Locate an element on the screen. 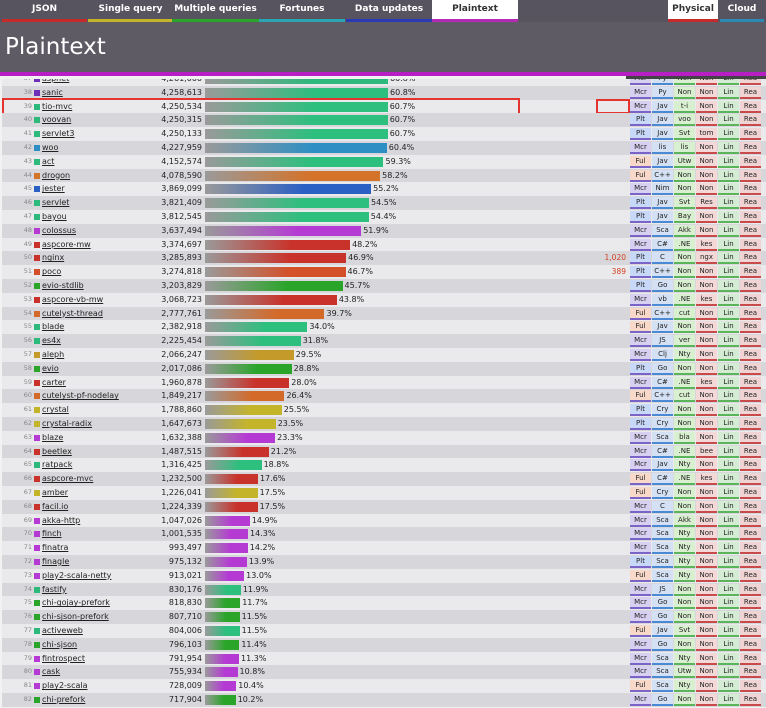 The height and width of the screenshot is (708, 766). framework-link: carter is located at coordinates (54, 383).